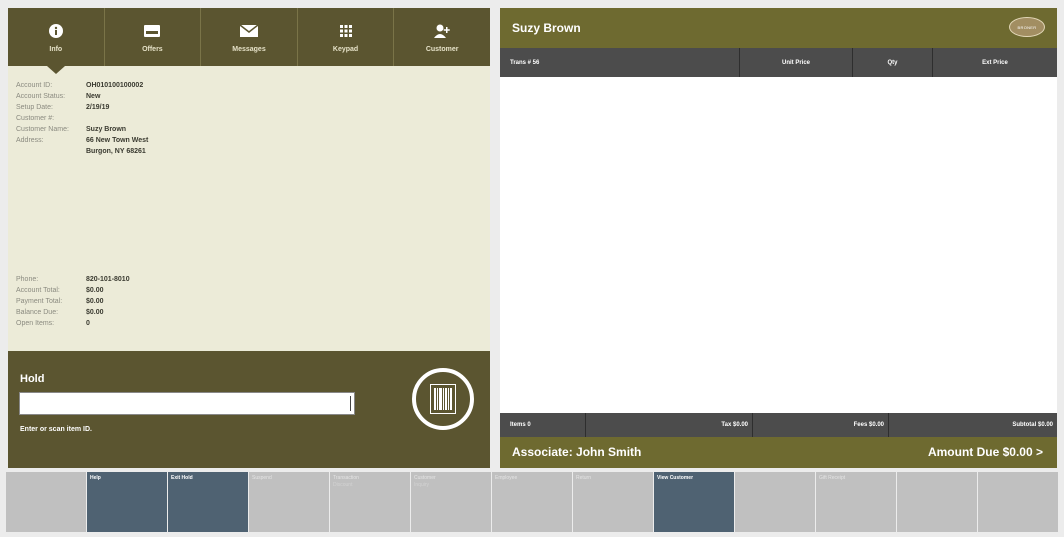  I want to click on column-ext-price: Ext Price, so click(995, 62).